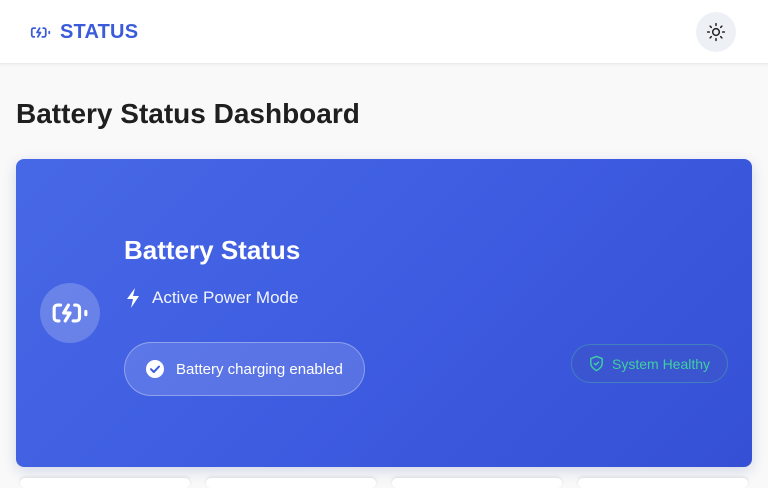 The height and width of the screenshot is (488, 768). I want to click on system-health-badge: System Healthy, so click(649, 363).